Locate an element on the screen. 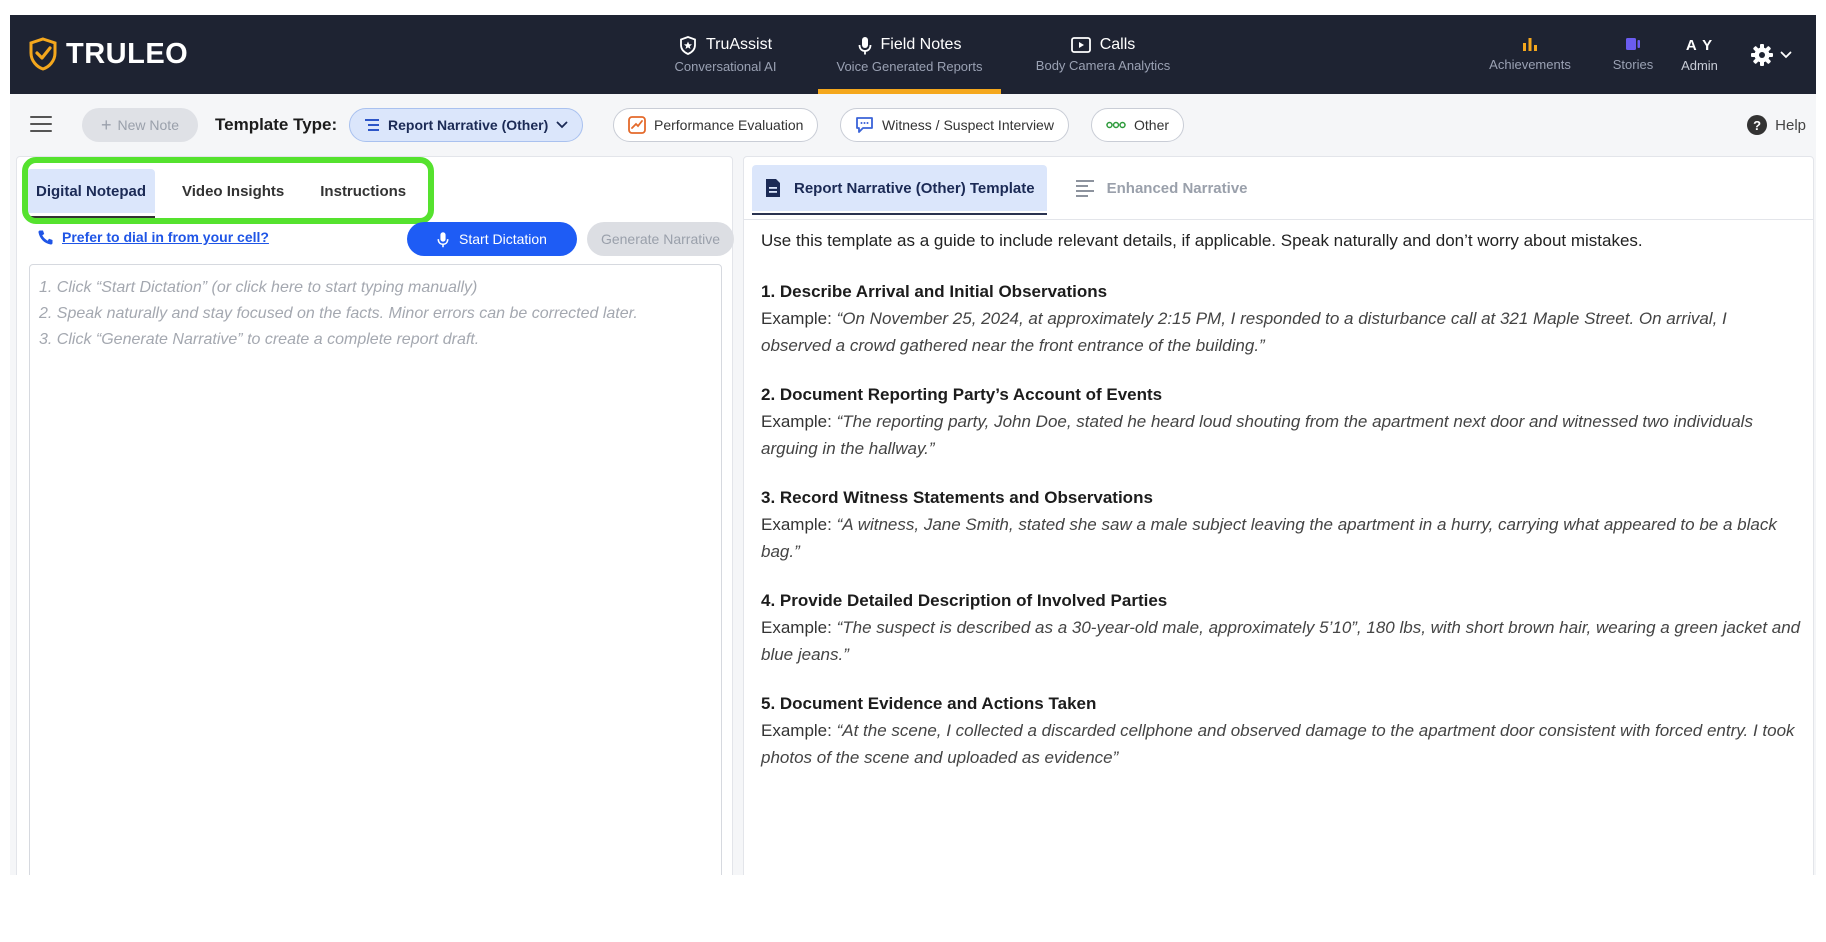 This screenshot has width=1826, height=942. tab-label: Enhanced Narrative is located at coordinates (1177, 188).